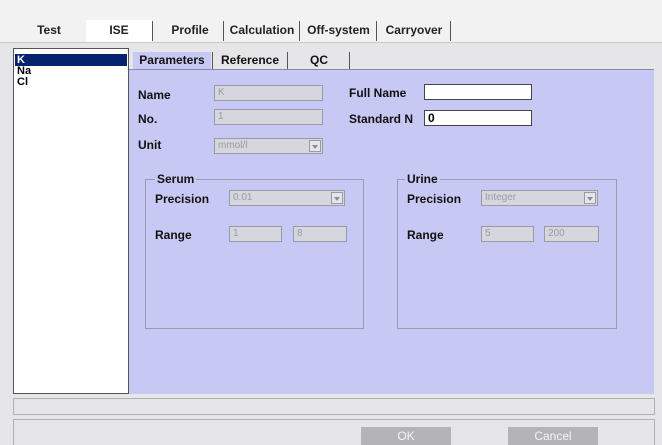 The height and width of the screenshot is (445, 662). What do you see at coordinates (331, 42) in the screenshot?
I see `header-divider` at bounding box center [331, 42].